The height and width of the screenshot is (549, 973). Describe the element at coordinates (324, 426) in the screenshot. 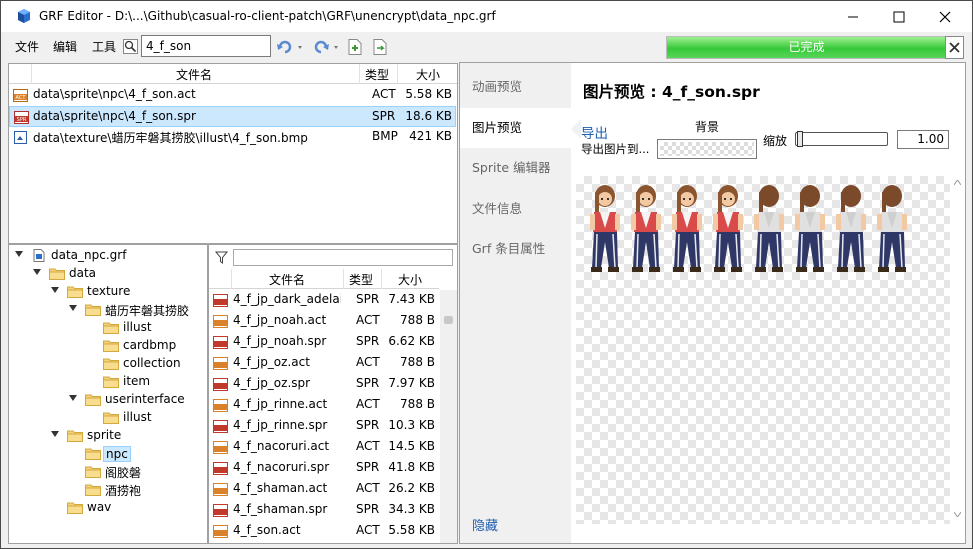

I see `table-row: 4_f_jp_rinne.spr SPR 10.3 KB` at that location.